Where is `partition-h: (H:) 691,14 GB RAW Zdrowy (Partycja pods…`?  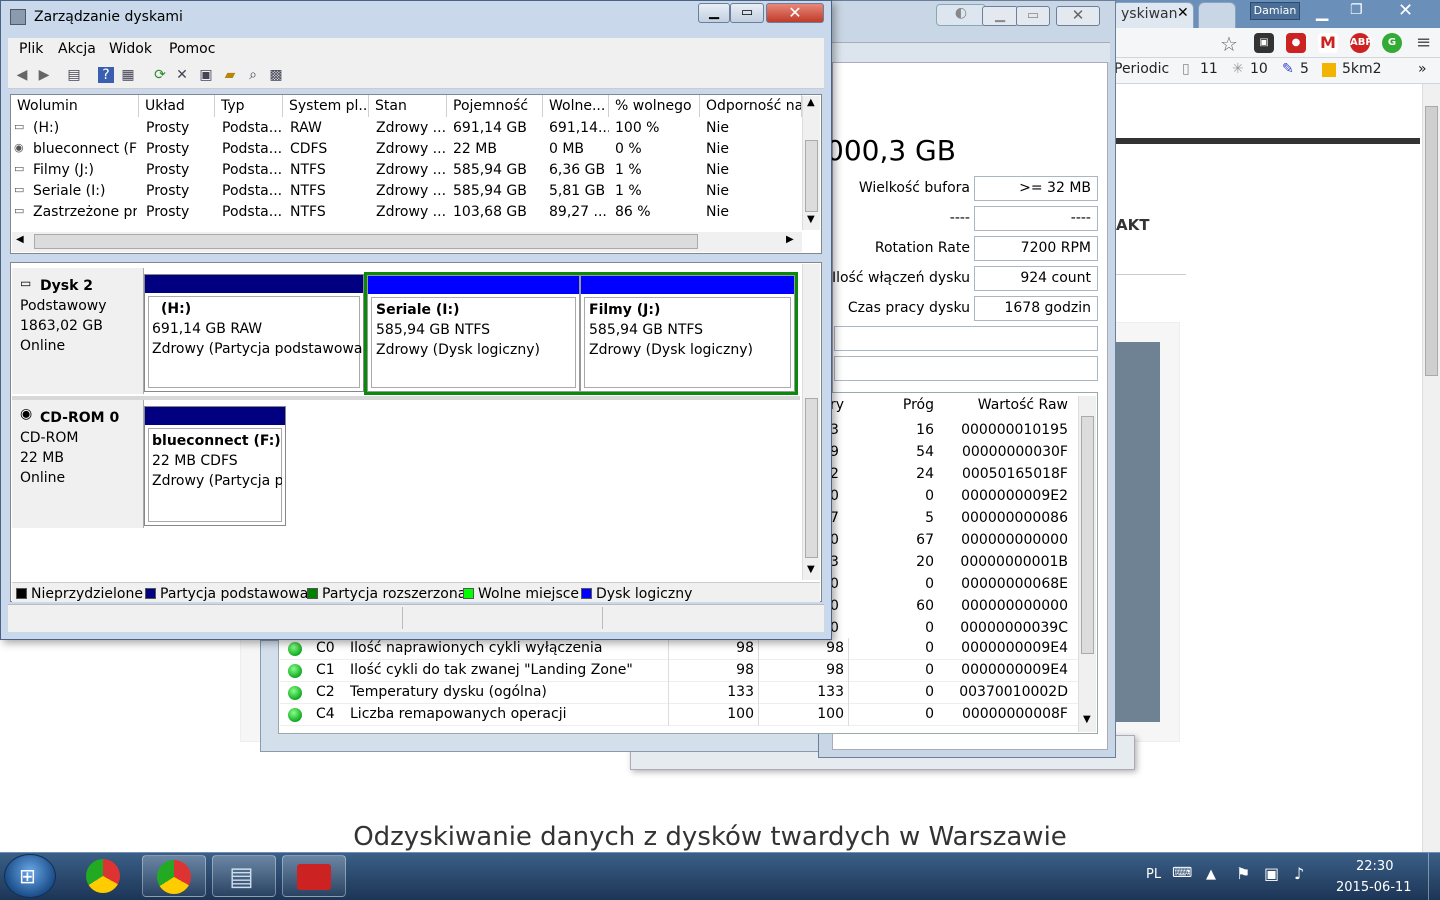
partition-h: (H:) 691,14 GB RAW Zdrowy (Partycja pods… is located at coordinates (254, 333).